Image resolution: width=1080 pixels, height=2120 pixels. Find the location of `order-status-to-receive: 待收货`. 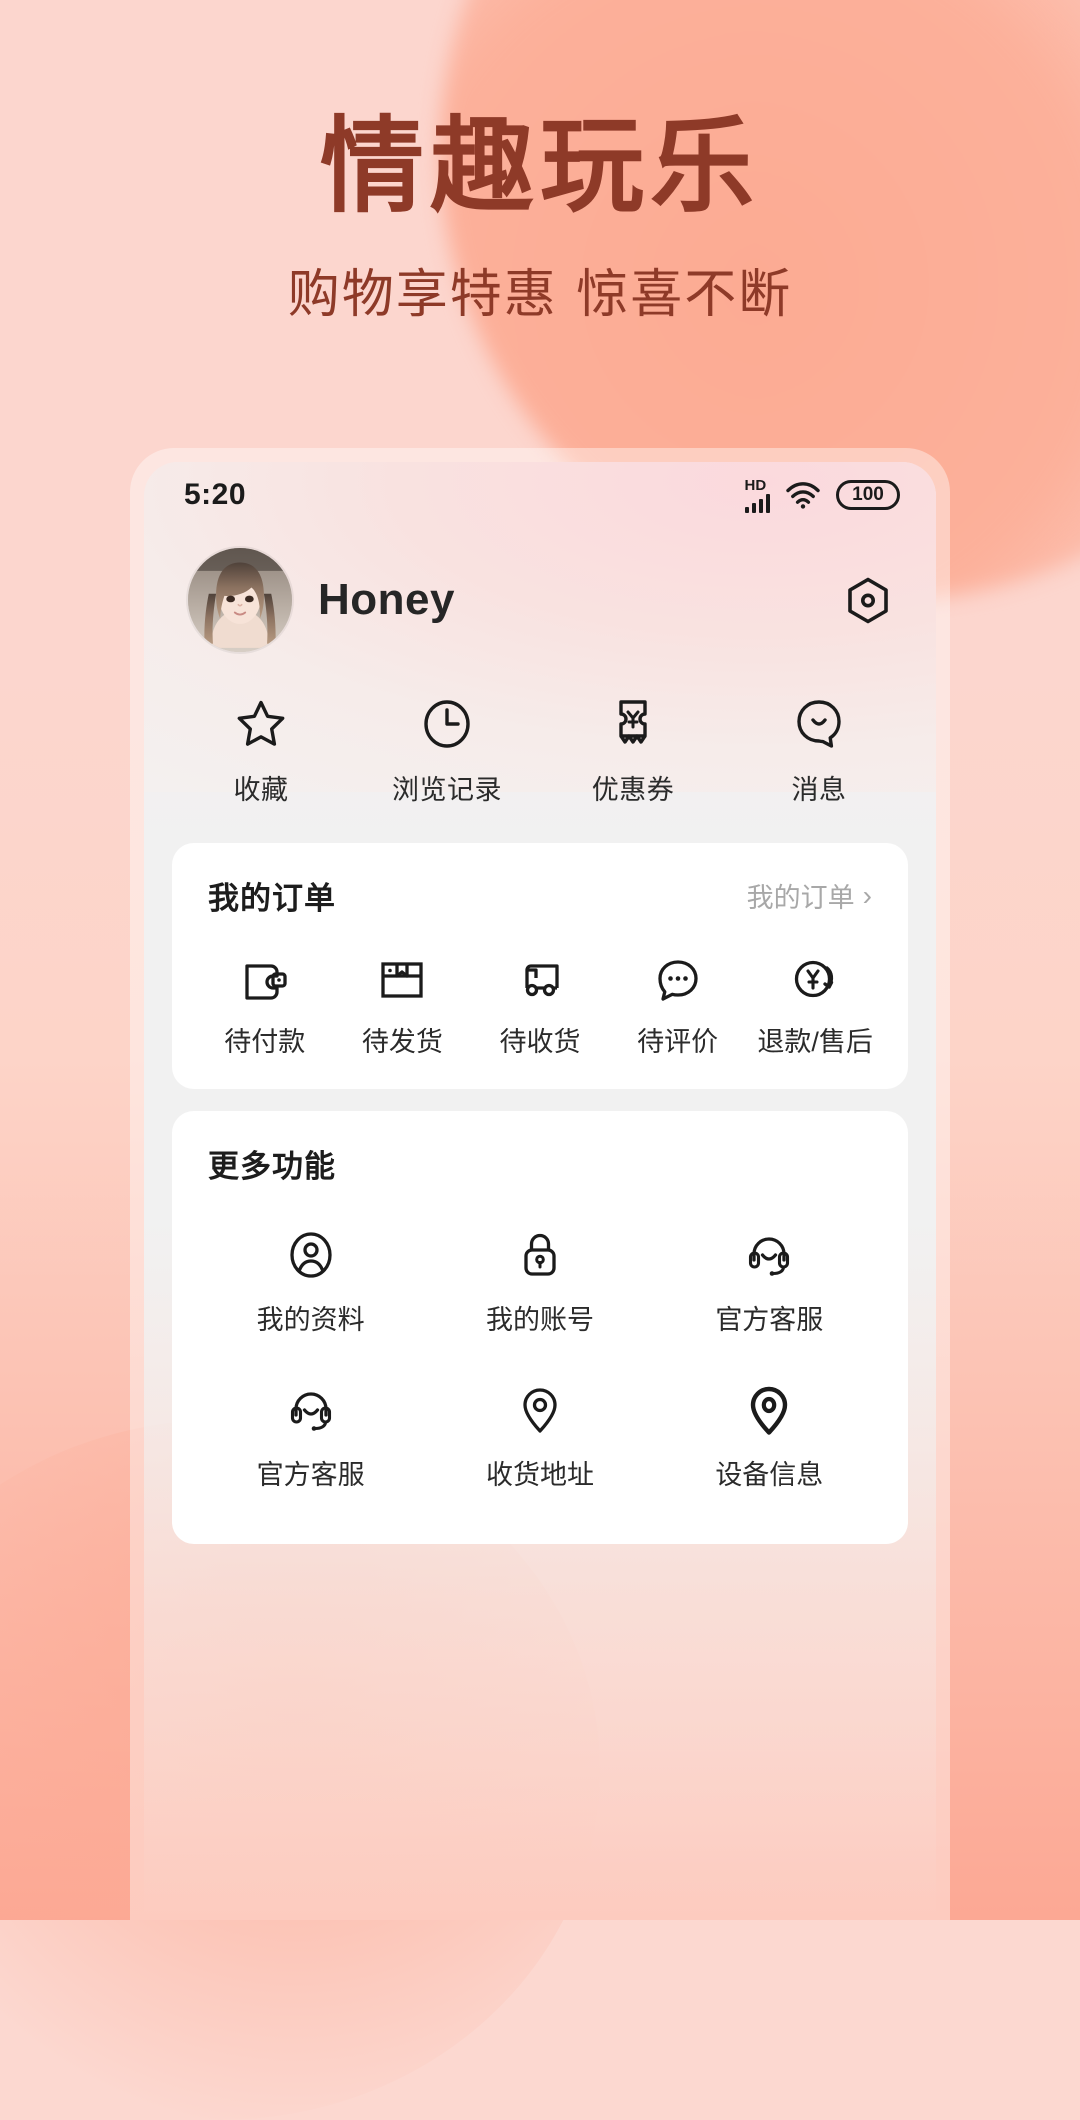

order-status-to-receive: 待收货 is located at coordinates (540, 1006).